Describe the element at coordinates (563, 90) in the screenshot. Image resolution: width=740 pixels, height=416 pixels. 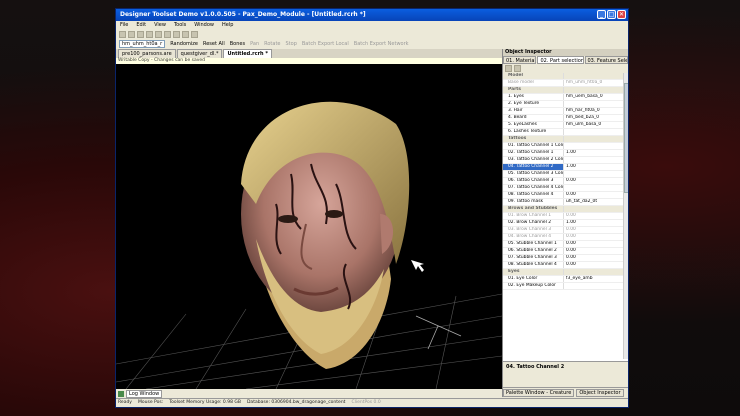
I see `property-category: Parts` at that location.